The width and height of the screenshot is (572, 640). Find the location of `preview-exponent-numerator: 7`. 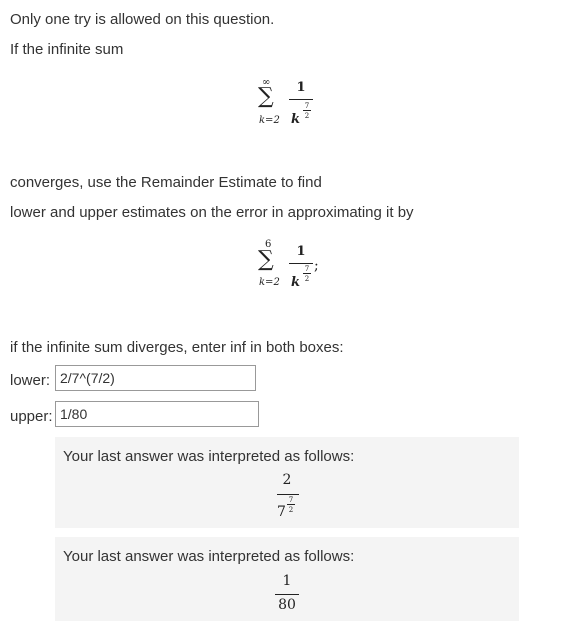

preview-exponent-numerator: 7 is located at coordinates (291, 500).